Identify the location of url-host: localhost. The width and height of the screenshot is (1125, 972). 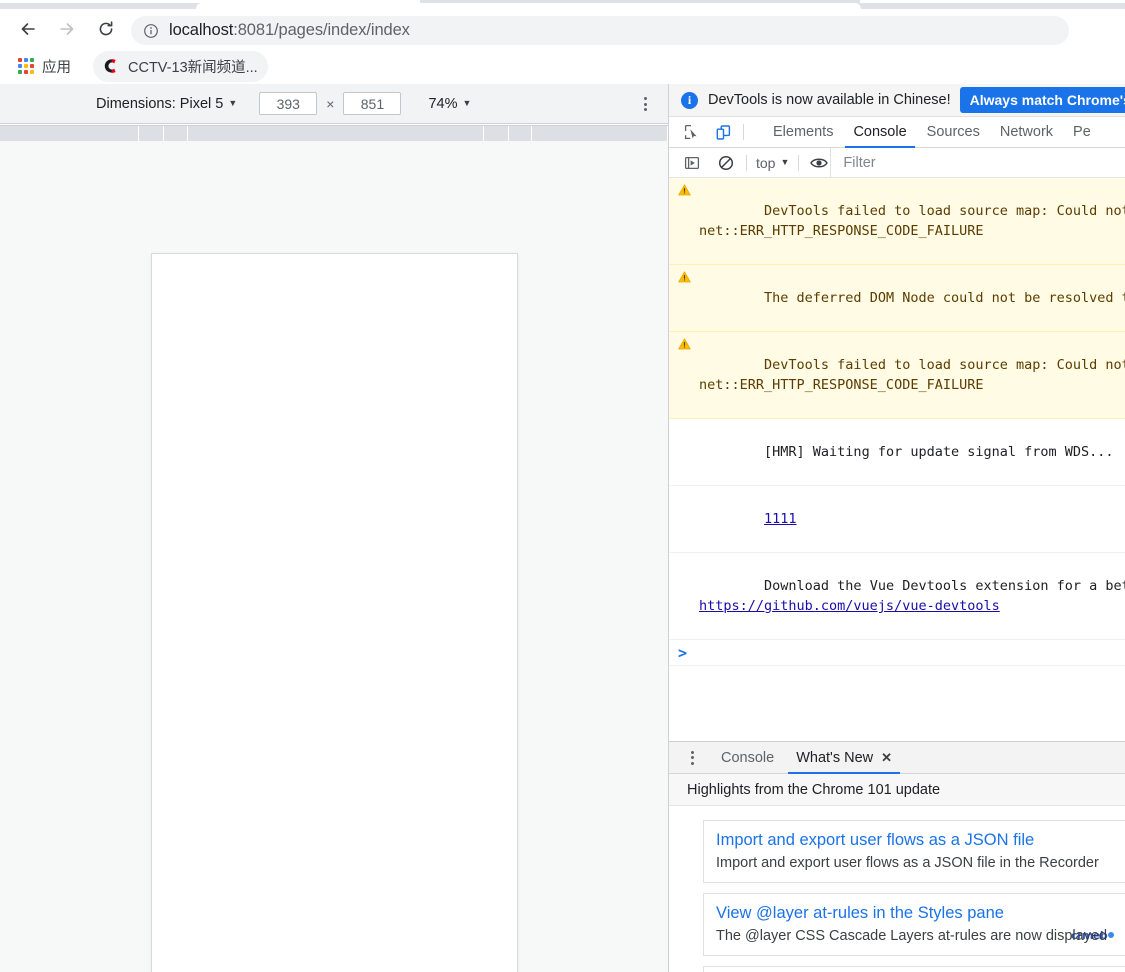
(201, 30).